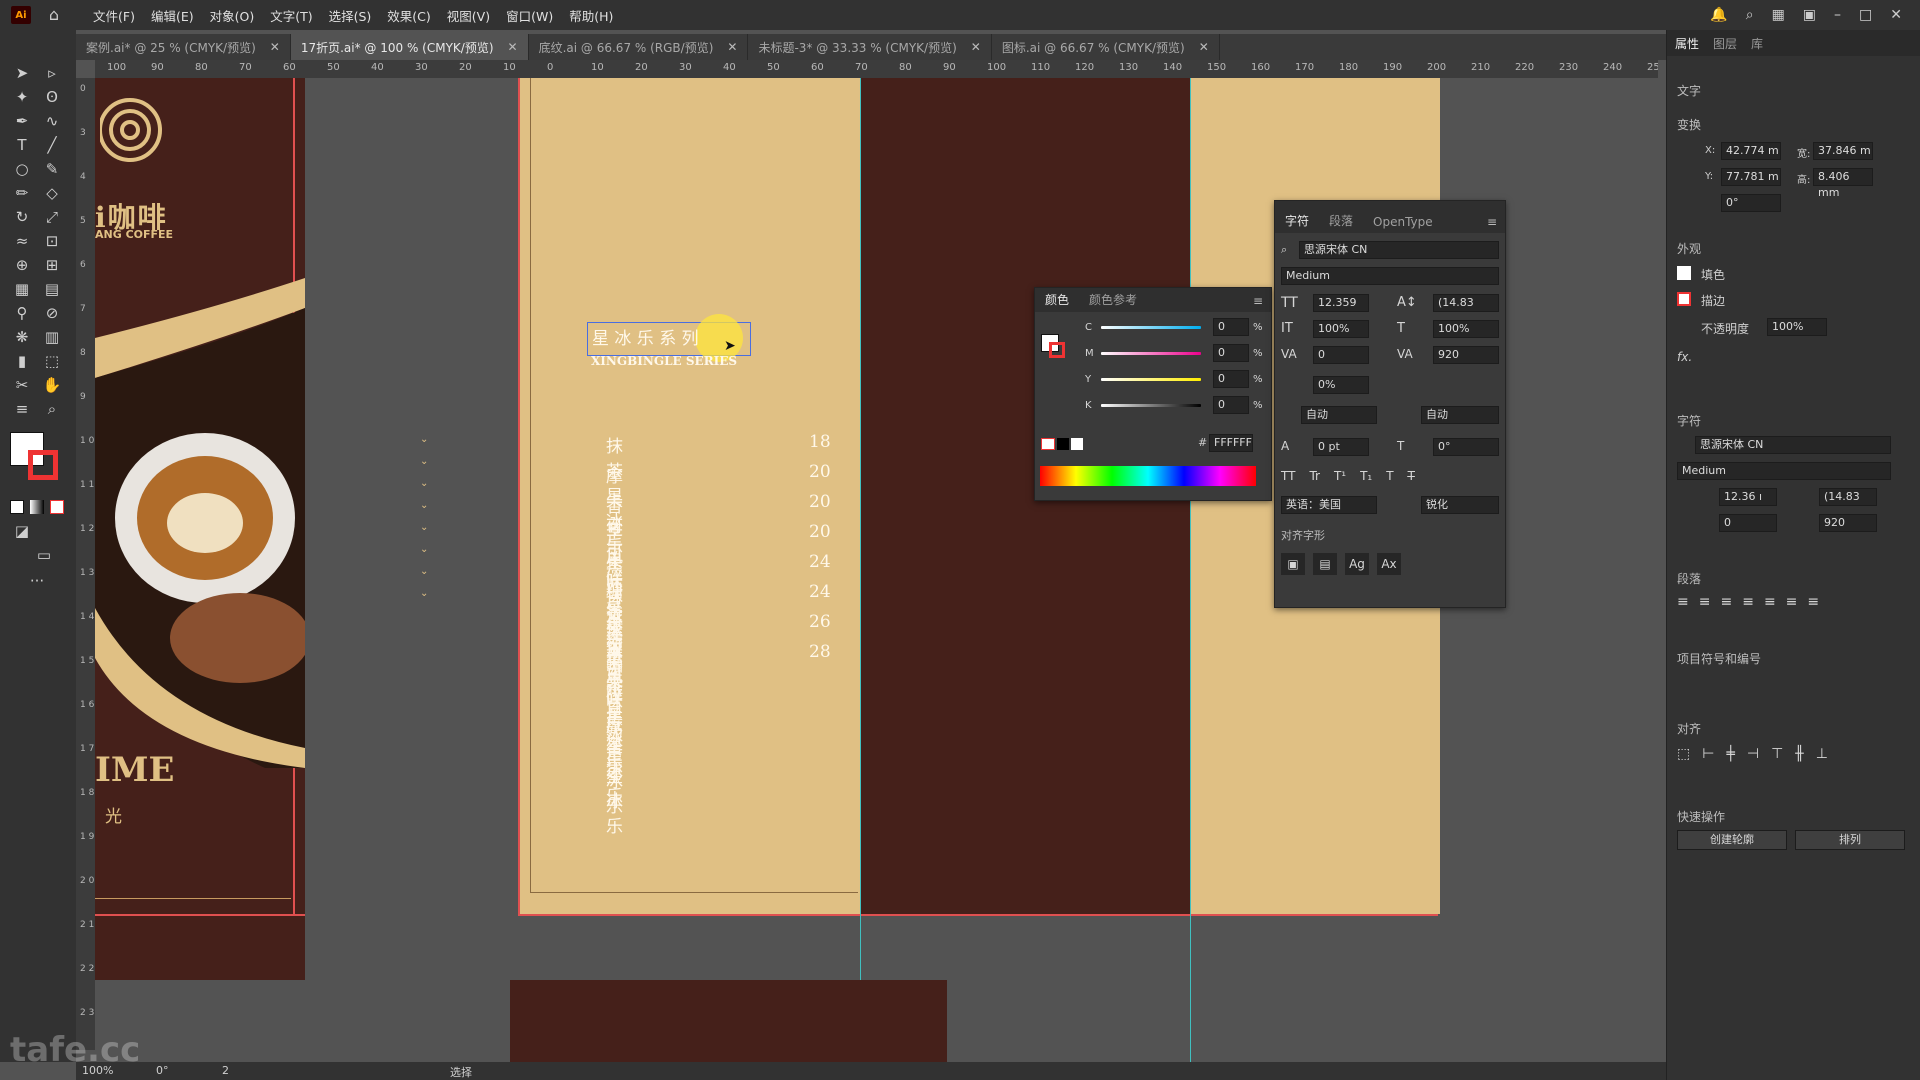 This screenshot has width=1920, height=1080. Describe the element at coordinates (820, 652) in the screenshot. I see `menu-item-price: 28` at that location.